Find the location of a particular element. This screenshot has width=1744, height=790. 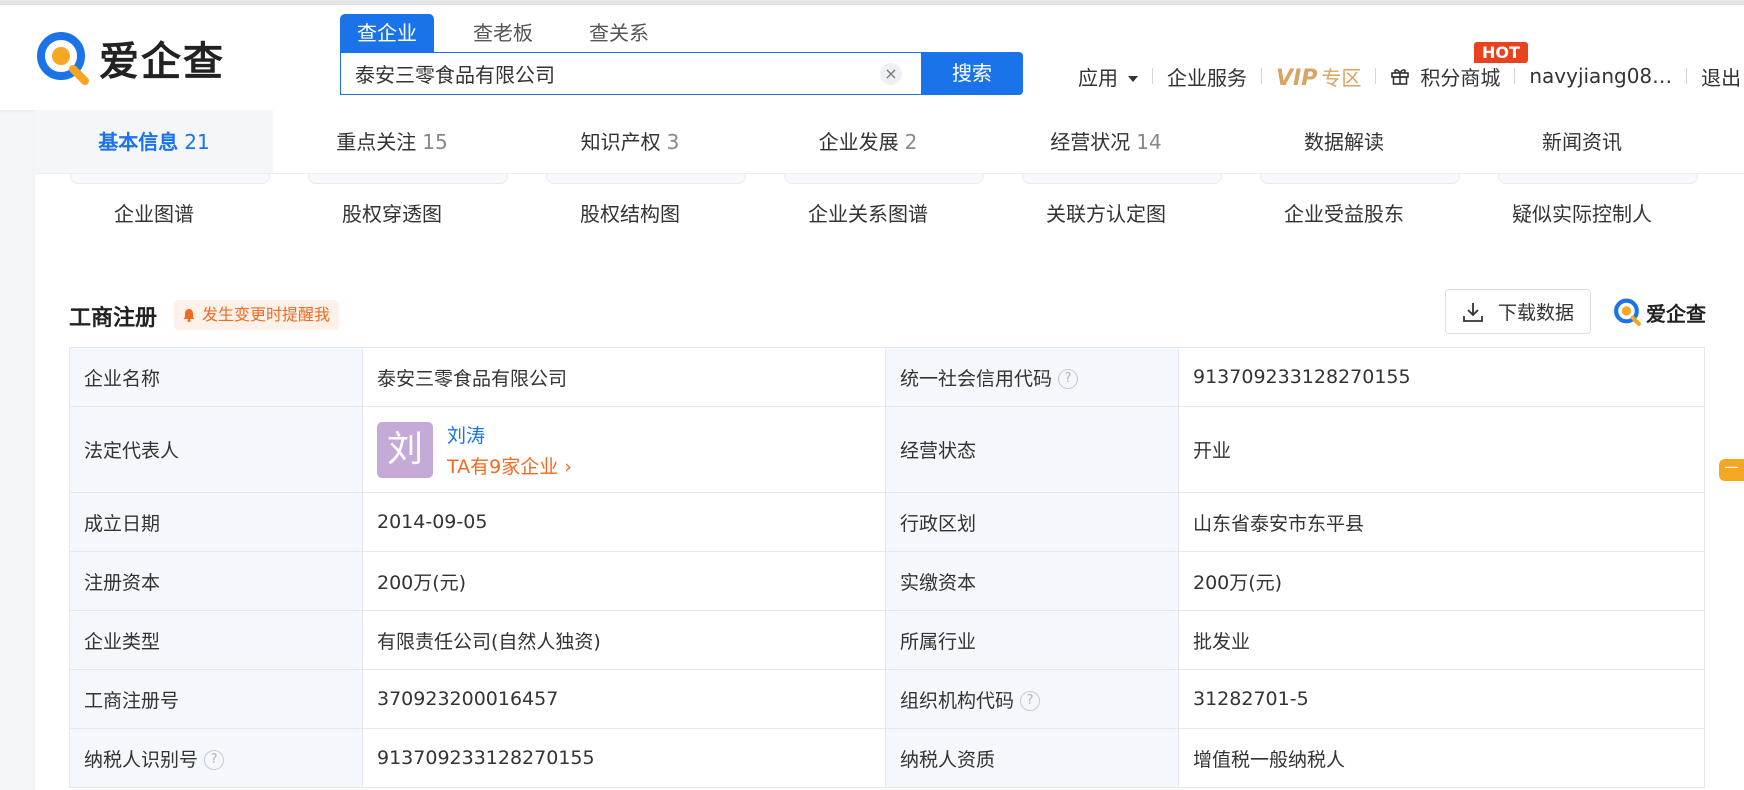

nav-points-mall: 积分商城 is located at coordinates (1445, 76).